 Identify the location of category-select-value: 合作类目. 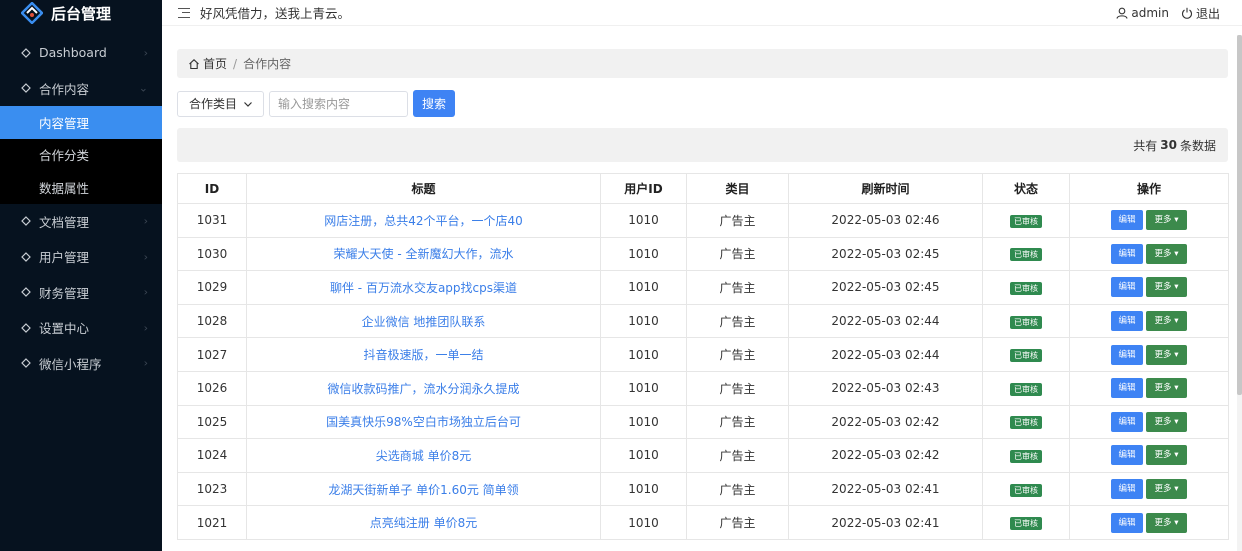
(213, 104).